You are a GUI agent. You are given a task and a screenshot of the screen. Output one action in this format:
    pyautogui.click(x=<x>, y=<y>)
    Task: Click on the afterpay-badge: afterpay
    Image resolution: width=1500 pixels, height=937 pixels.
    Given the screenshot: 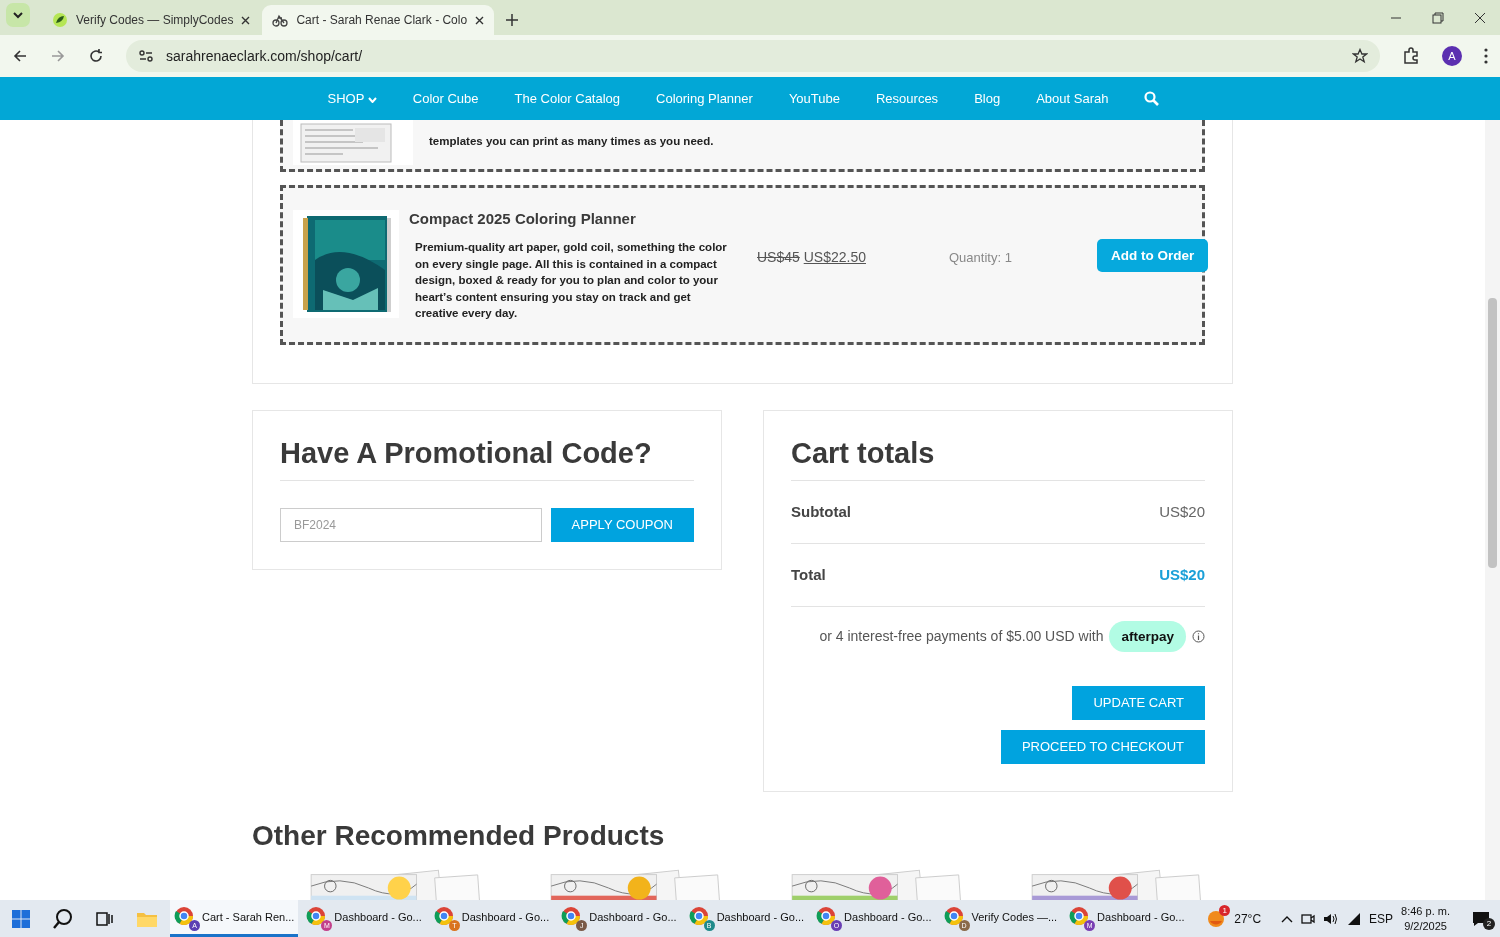 What is the action you would take?
    pyautogui.click(x=1147, y=636)
    